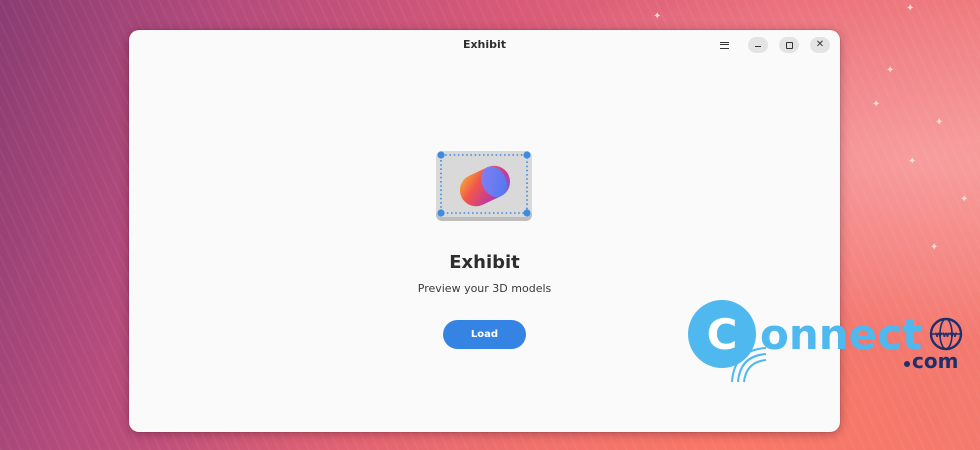 The image size is (980, 450). What do you see at coordinates (935, 361) in the screenshot?
I see `watermark-domain-suffix: com` at bounding box center [935, 361].